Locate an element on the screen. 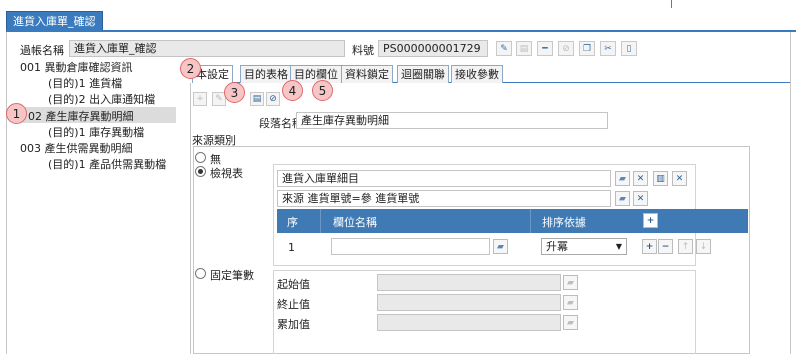 Image resolution: width=803 pixels, height=354 pixels. add-row-icon: + is located at coordinates (650, 220).